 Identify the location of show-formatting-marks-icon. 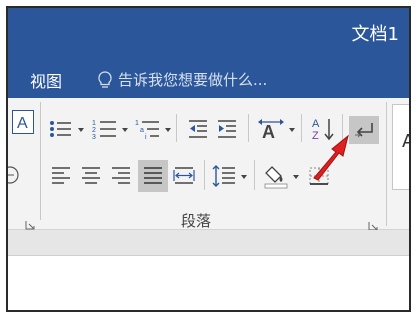
(364, 130).